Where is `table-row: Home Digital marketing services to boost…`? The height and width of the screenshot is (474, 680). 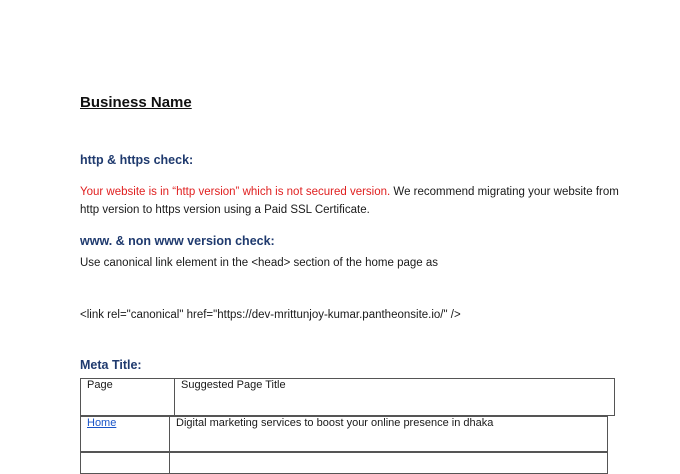
table-row: Home Digital marketing services to boost… is located at coordinates (344, 434).